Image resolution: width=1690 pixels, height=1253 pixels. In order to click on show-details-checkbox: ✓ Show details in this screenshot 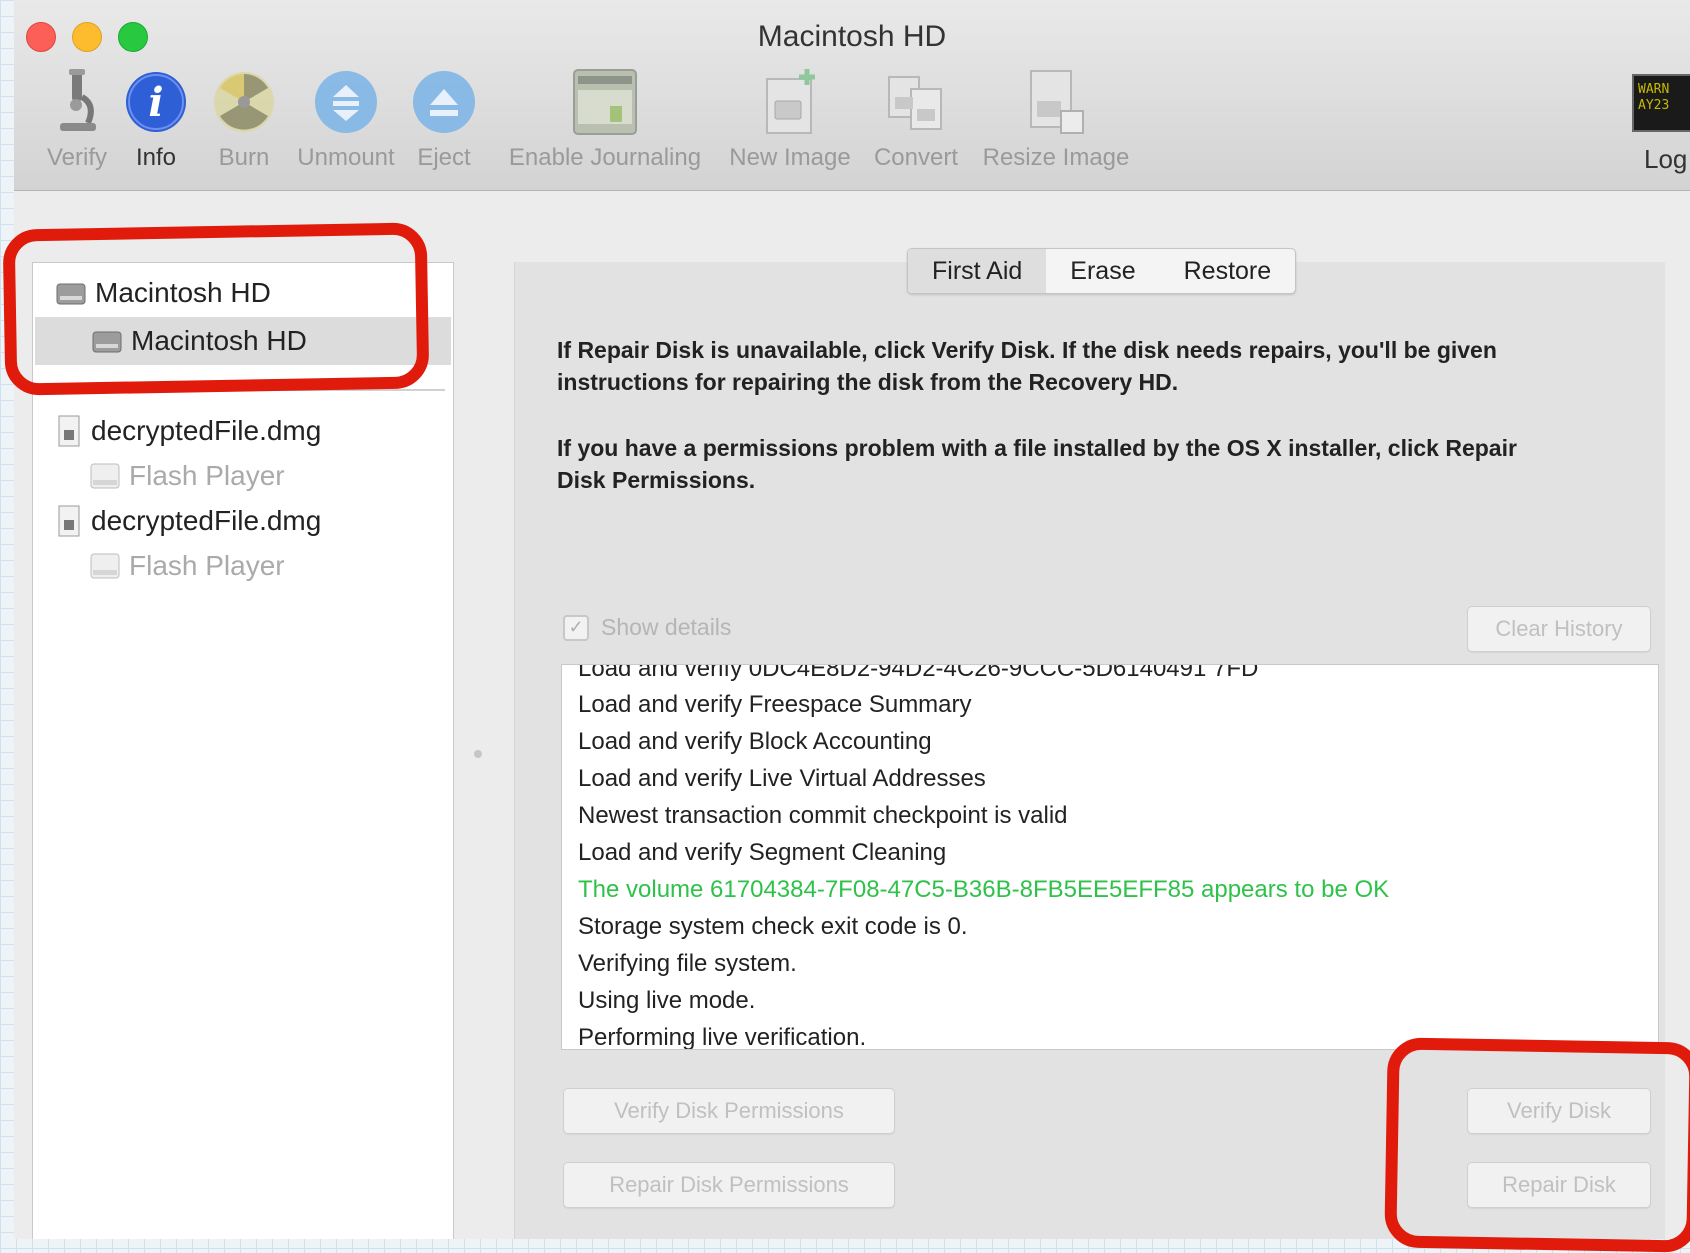, I will do `click(647, 627)`.